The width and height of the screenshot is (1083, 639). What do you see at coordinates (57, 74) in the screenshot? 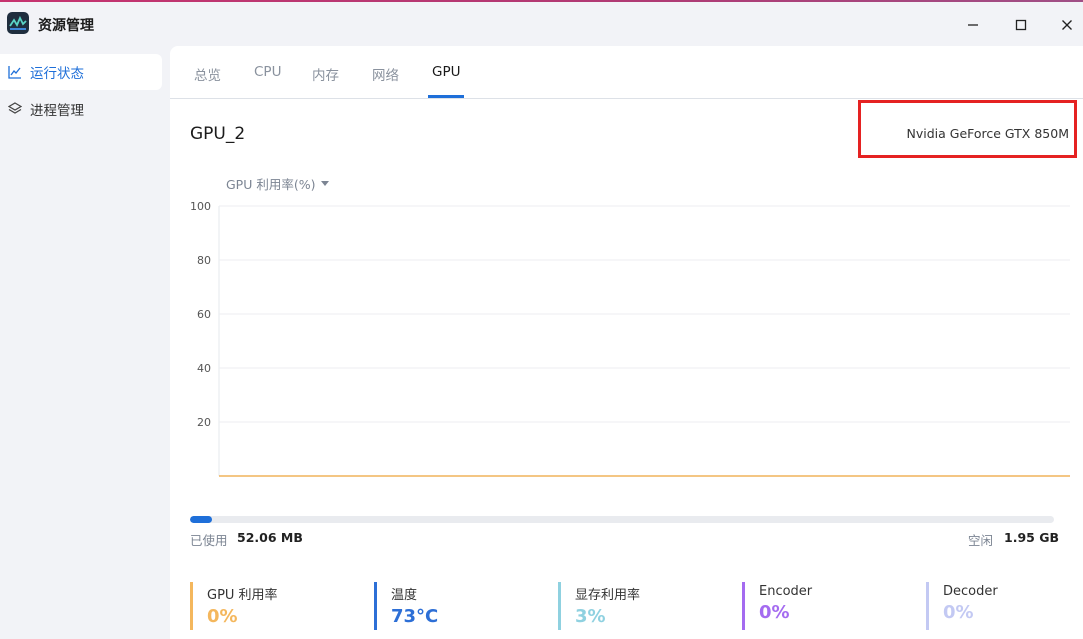
I see `sidebar-item-label: 运行状态` at bounding box center [57, 74].